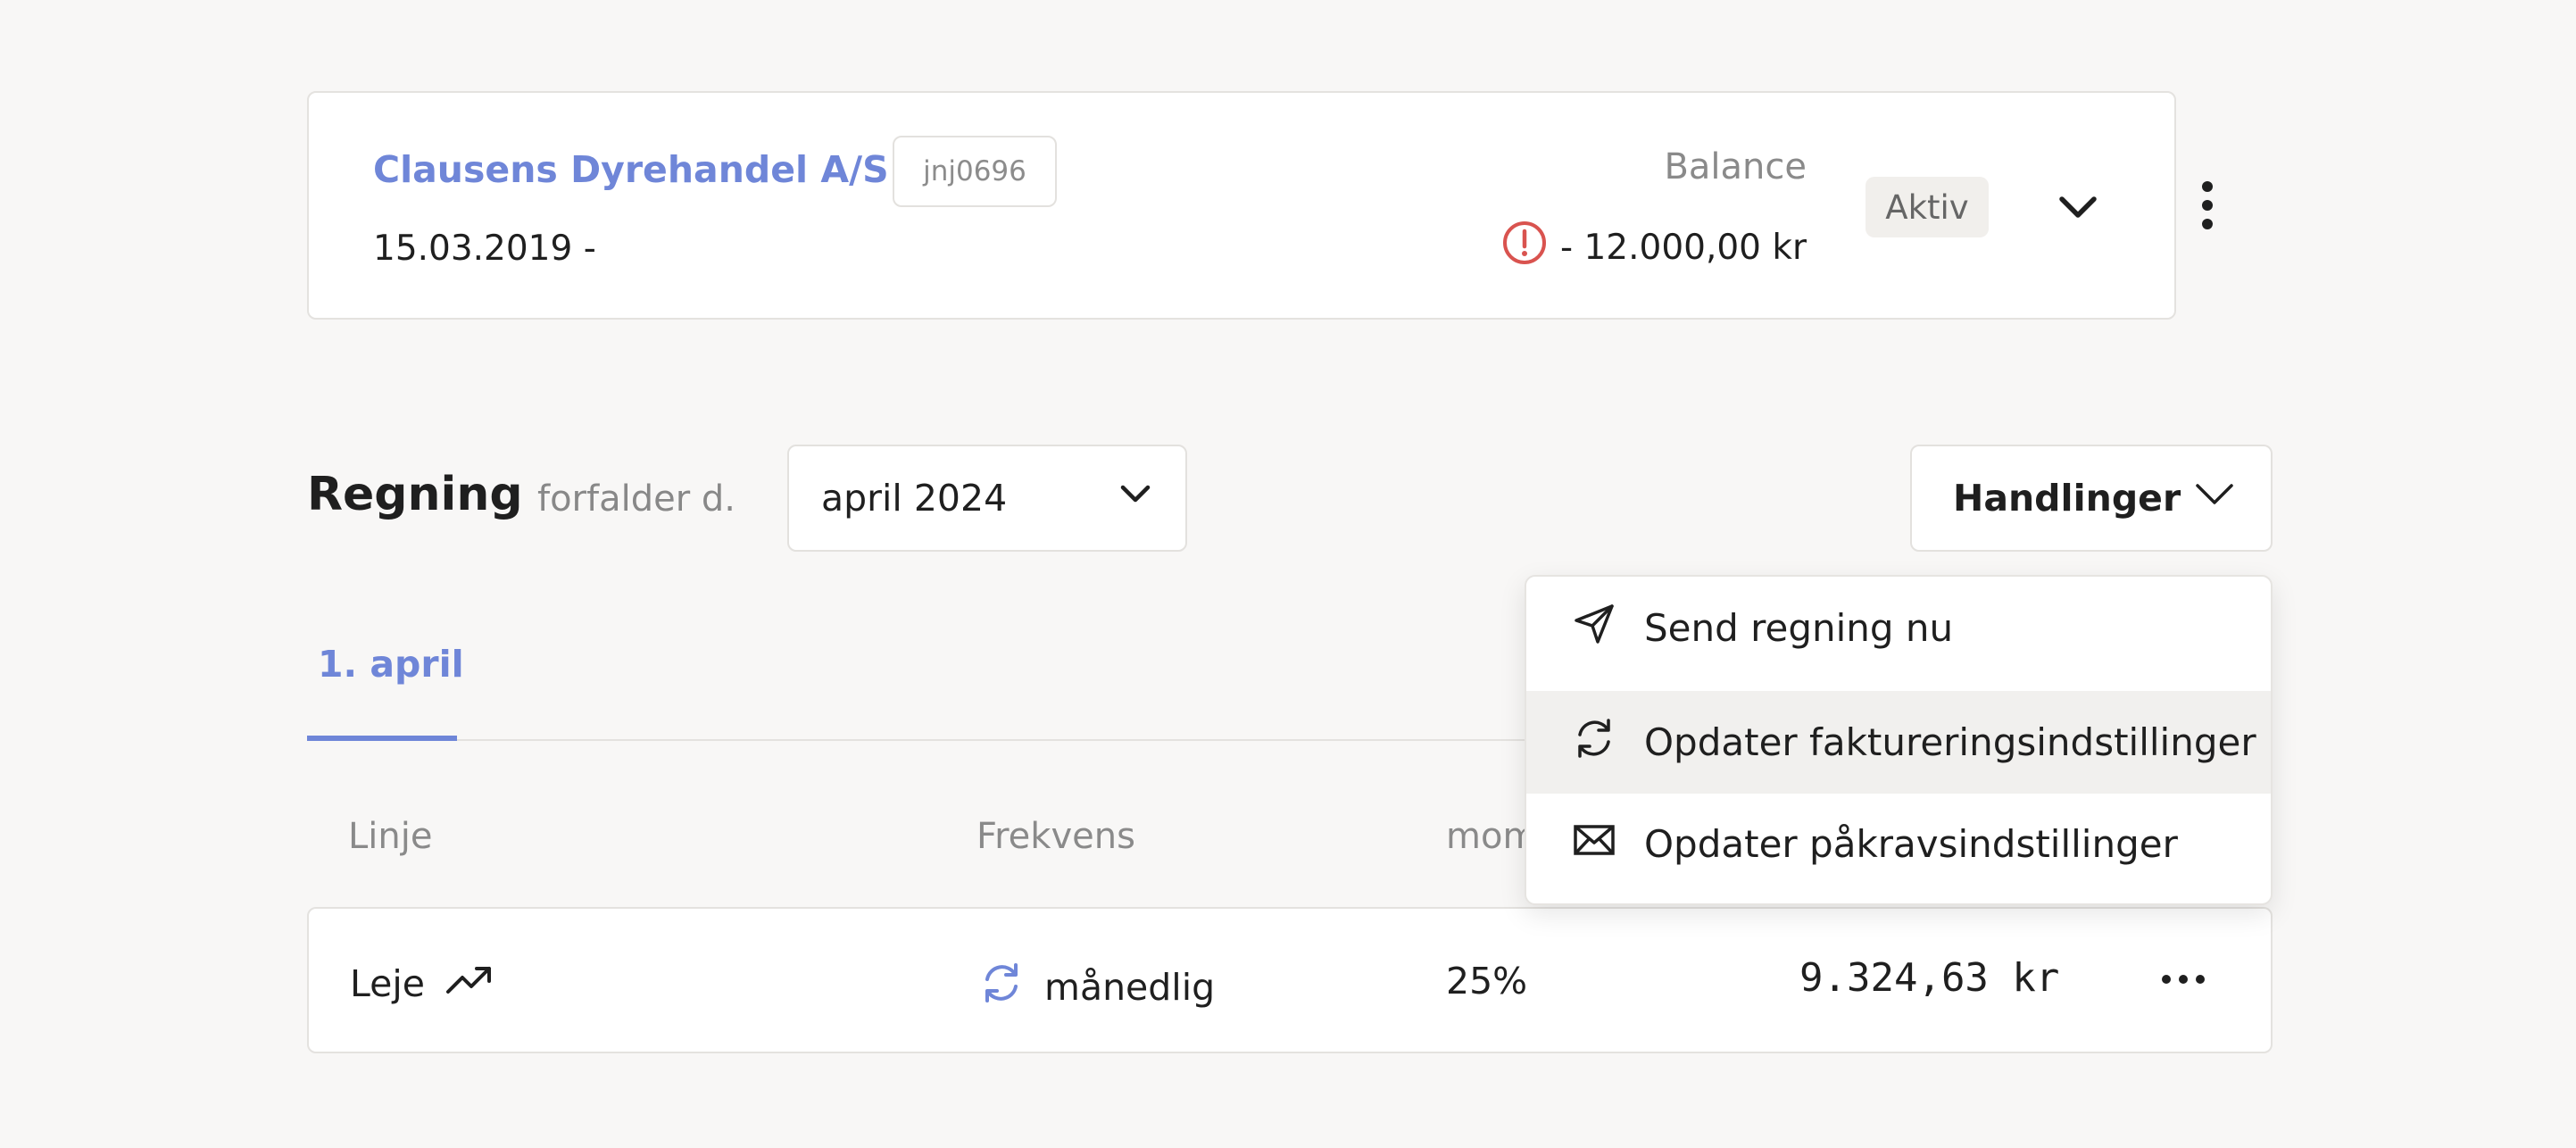  Describe the element at coordinates (1524, 247) in the screenshot. I see `alert-icon` at that location.